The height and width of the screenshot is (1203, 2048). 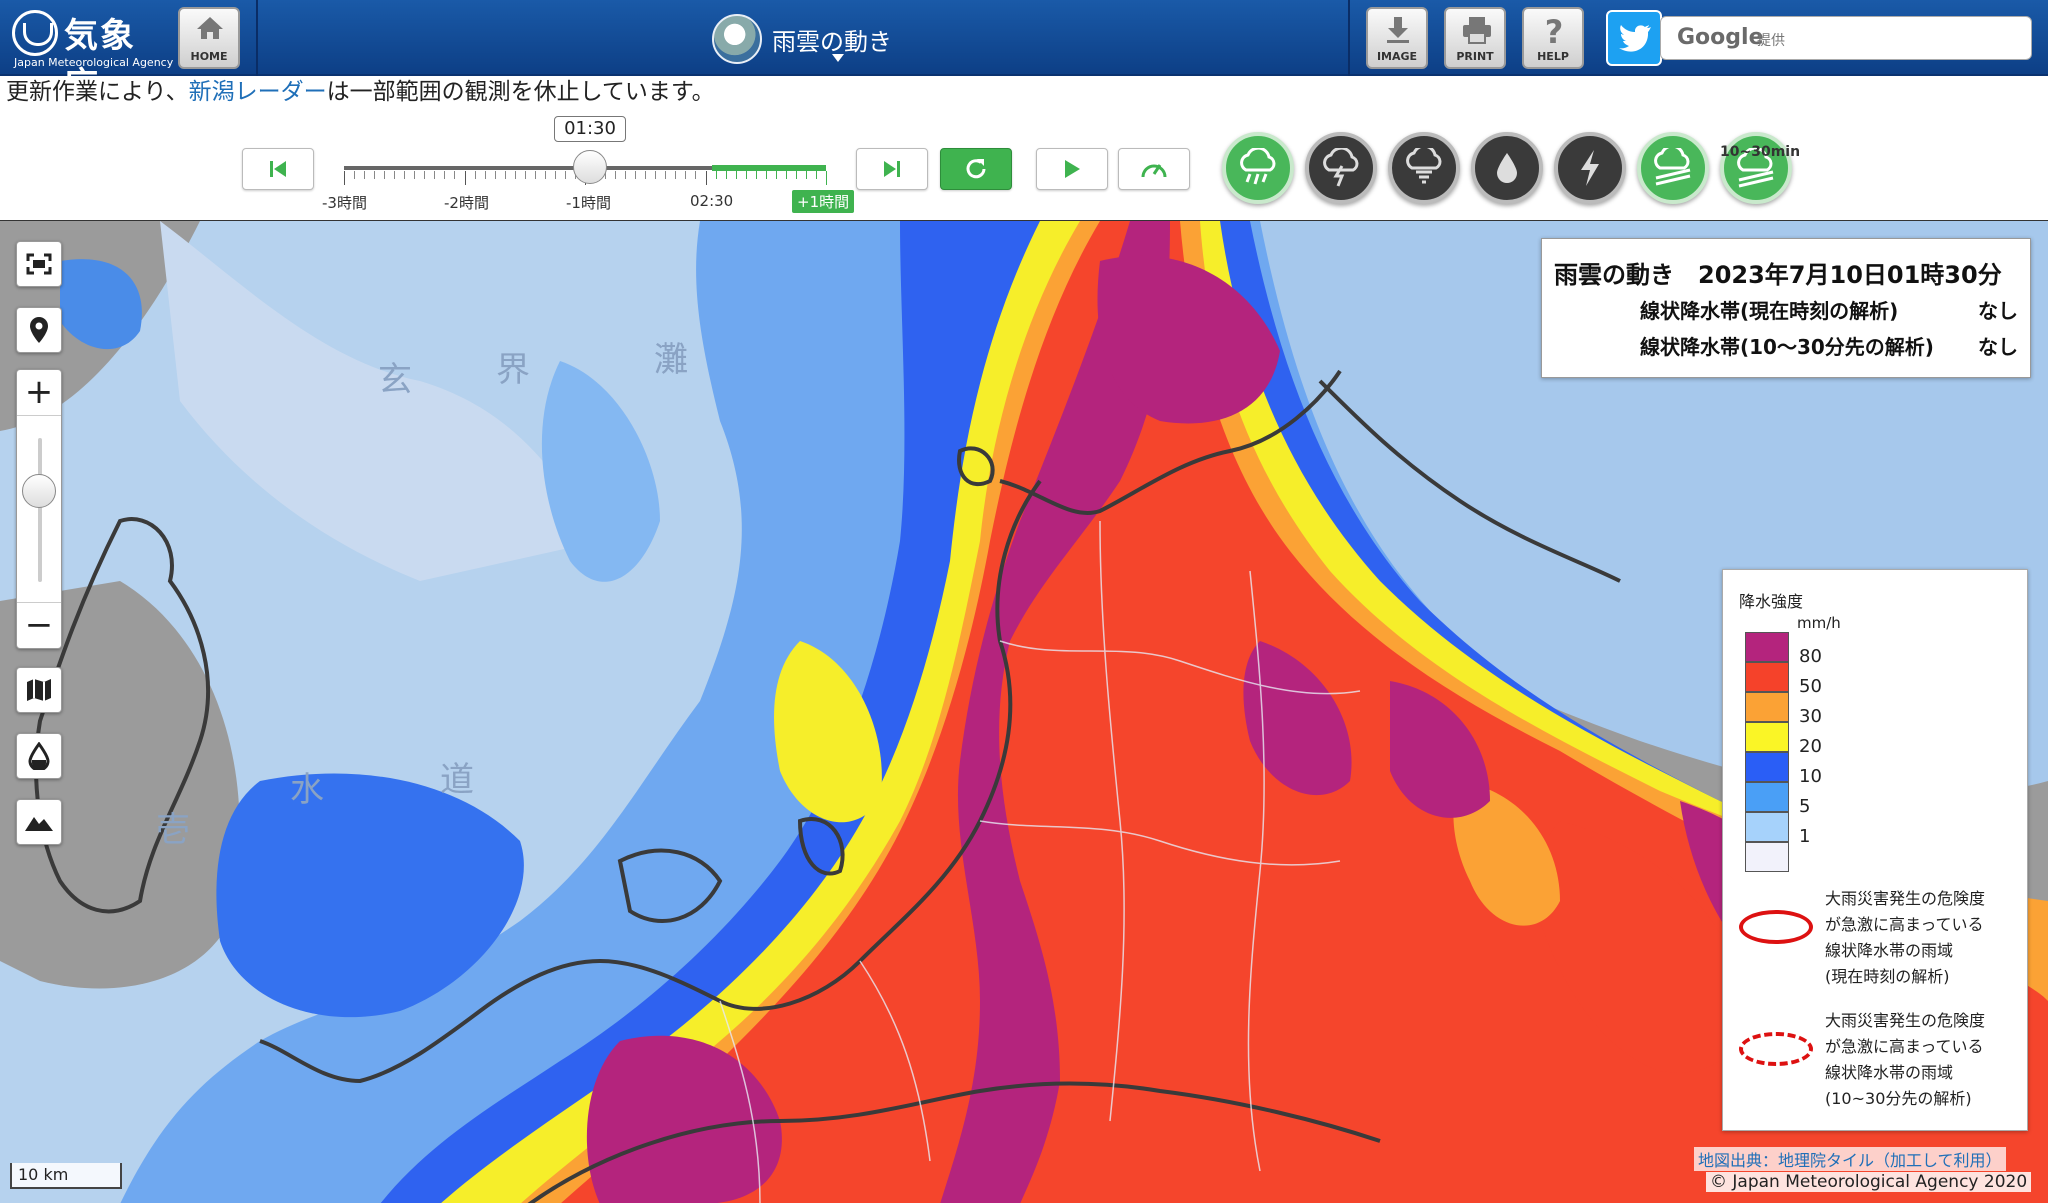 I want to click on home-button: HOME, so click(x=209, y=38).